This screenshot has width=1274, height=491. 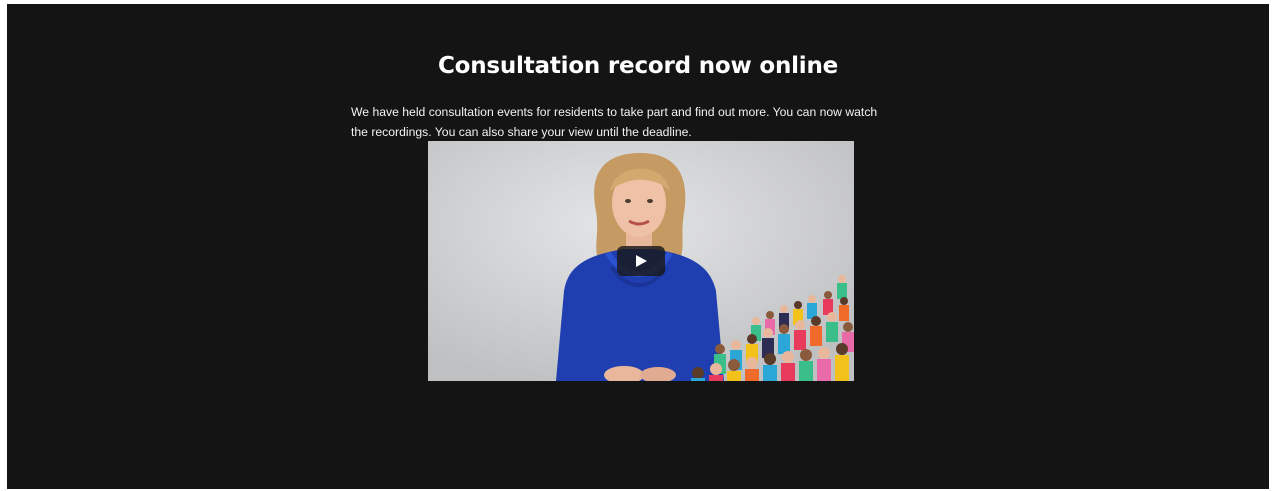 I want to click on play-icon, so click(x=641, y=261).